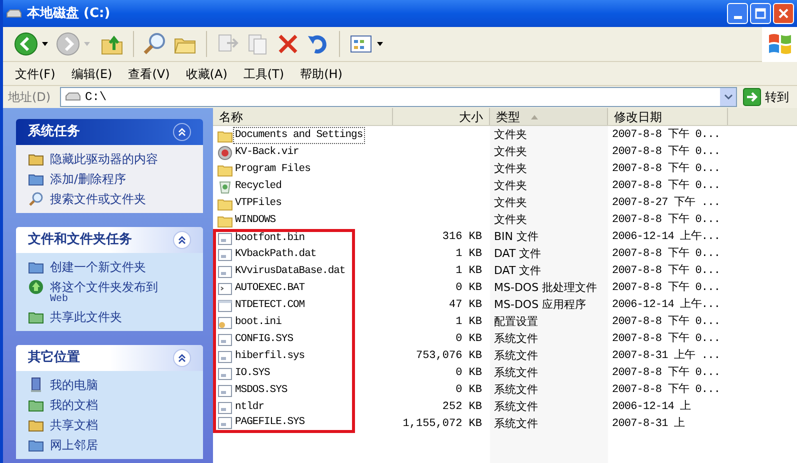  I want to click on close-button, so click(783, 13).